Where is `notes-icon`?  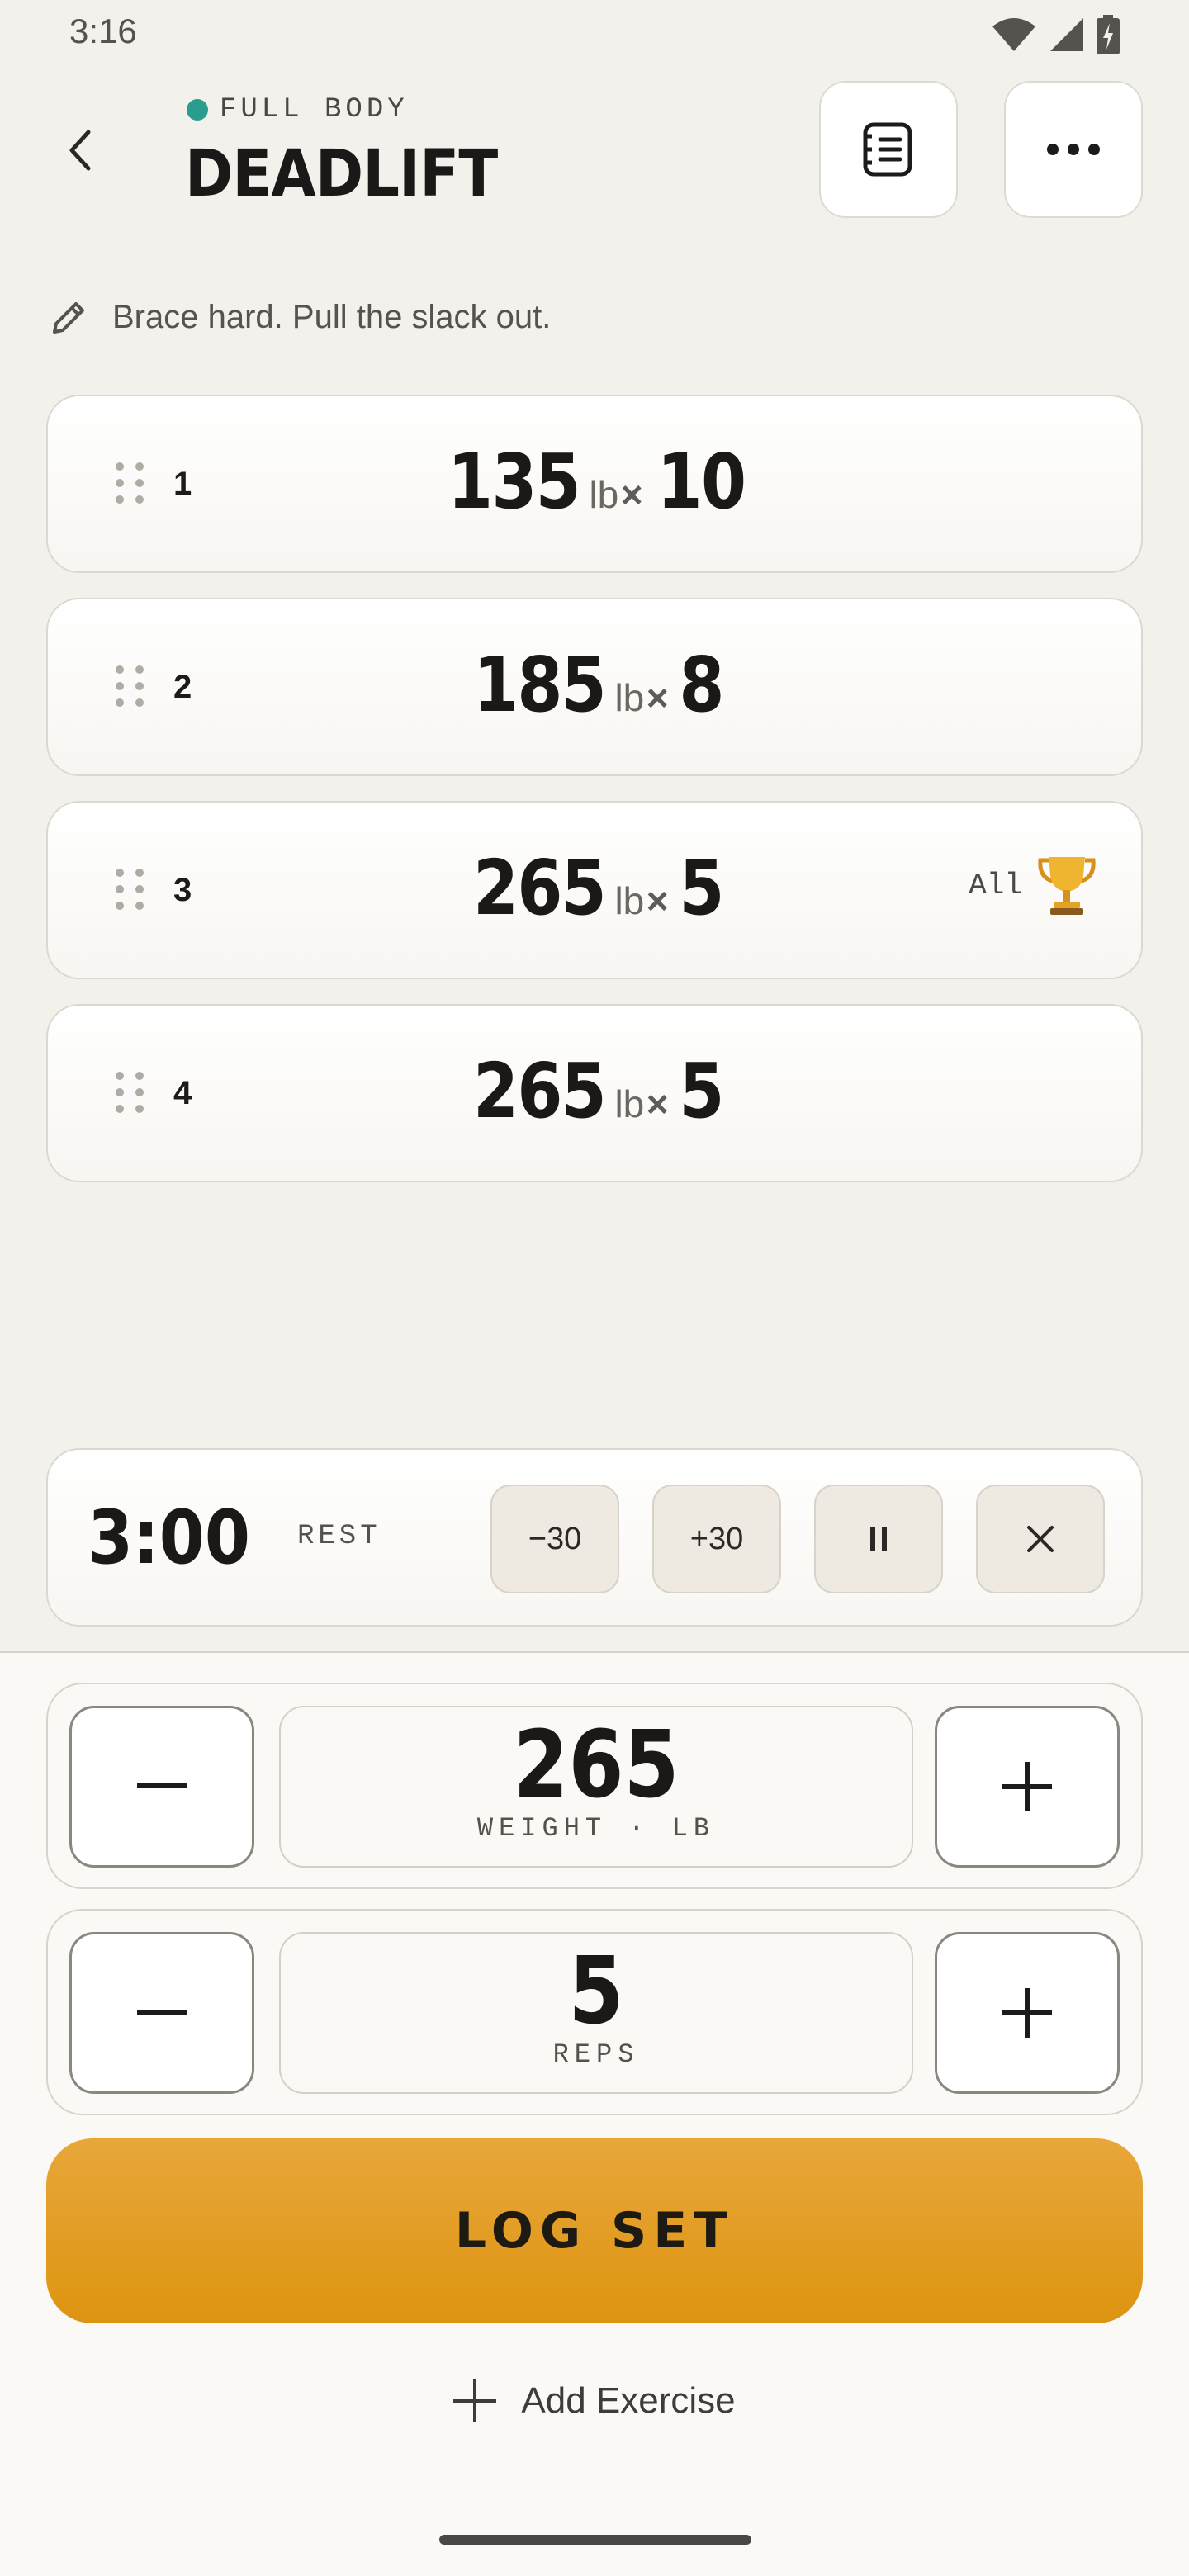 notes-icon is located at coordinates (887, 149).